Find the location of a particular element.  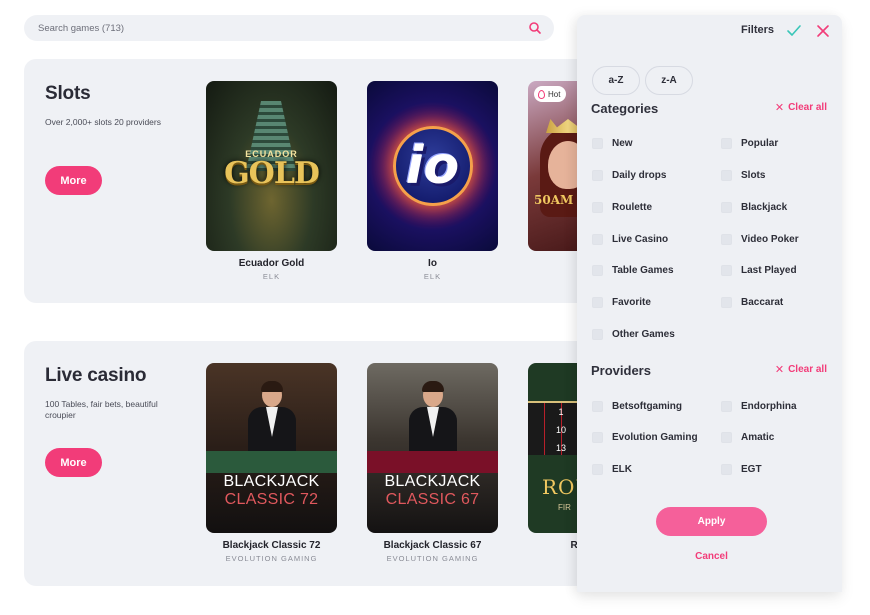

category-popular: Popular is located at coordinates (749, 143).